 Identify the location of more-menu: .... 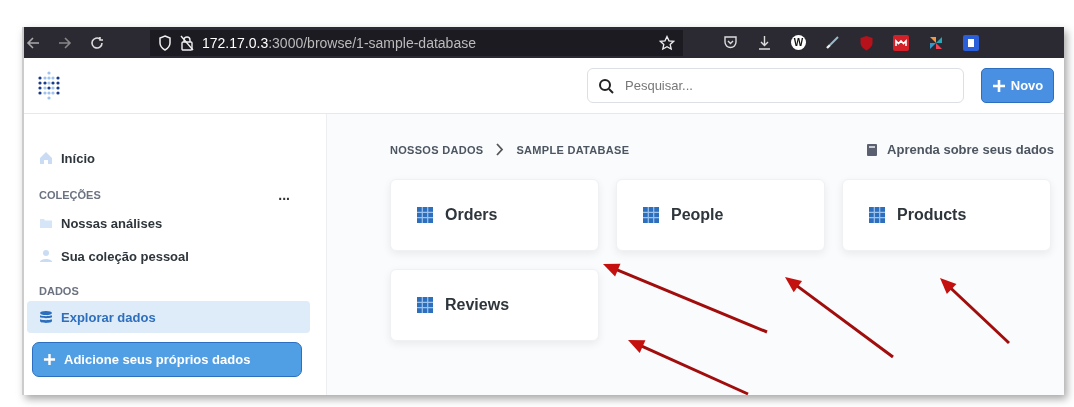
(284, 195).